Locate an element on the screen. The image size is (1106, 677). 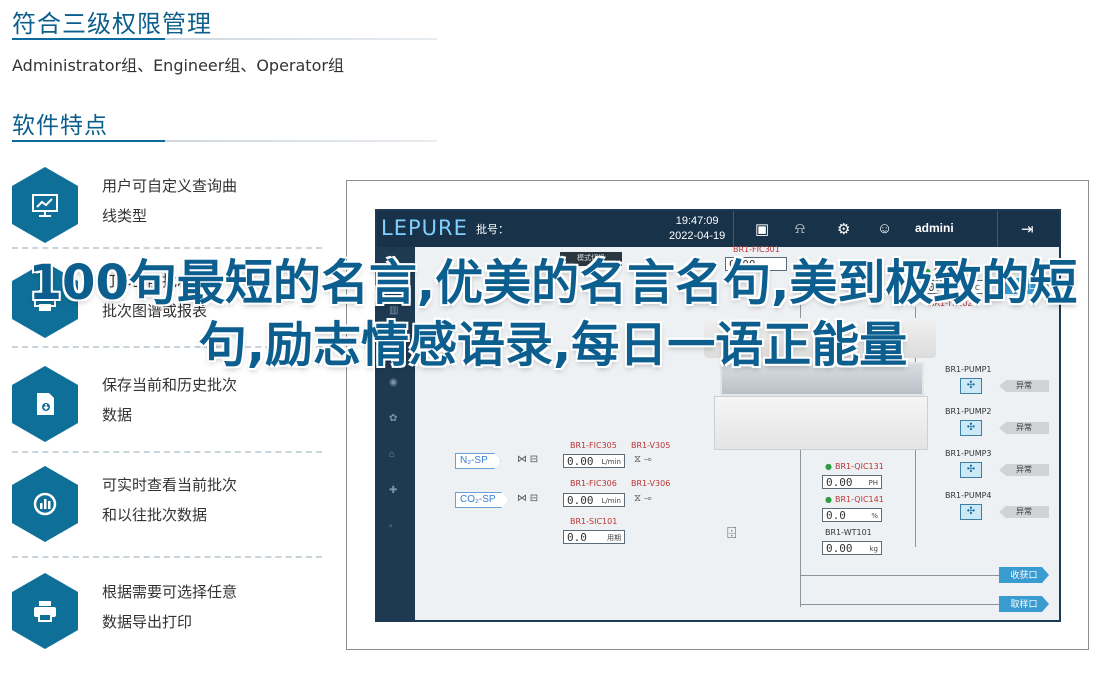
features-underline is located at coordinates (224, 141).